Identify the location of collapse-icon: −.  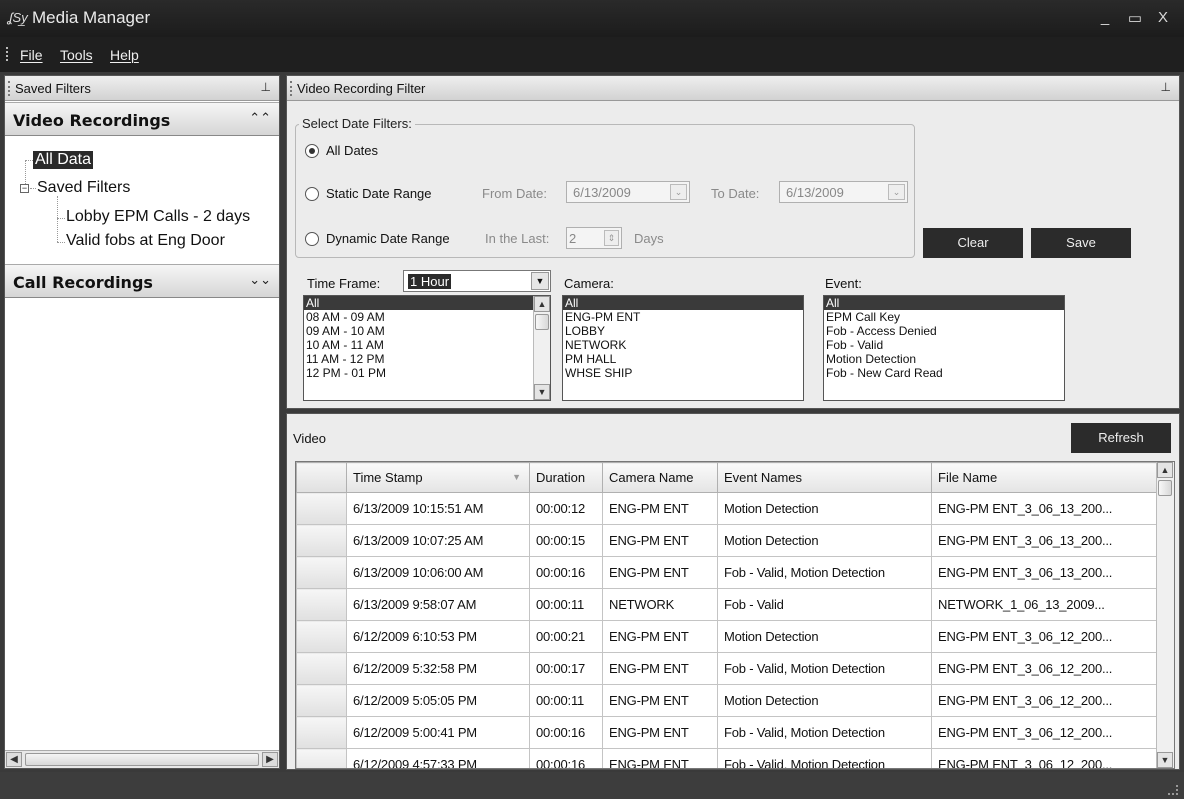
(24, 188).